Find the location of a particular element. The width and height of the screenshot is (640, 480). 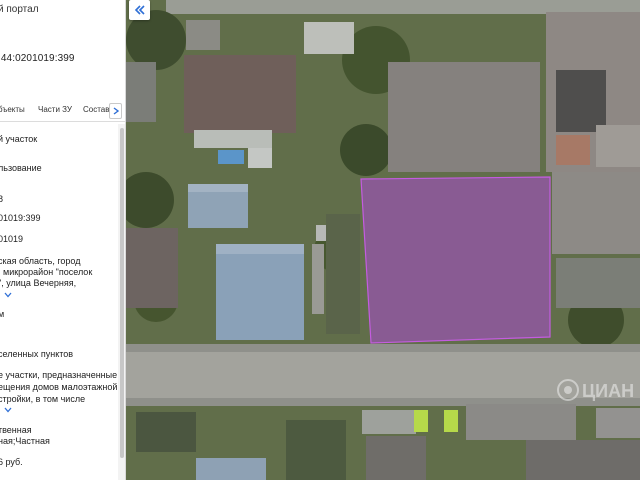

watermark-text: ЦИАН is located at coordinates (608, 391).